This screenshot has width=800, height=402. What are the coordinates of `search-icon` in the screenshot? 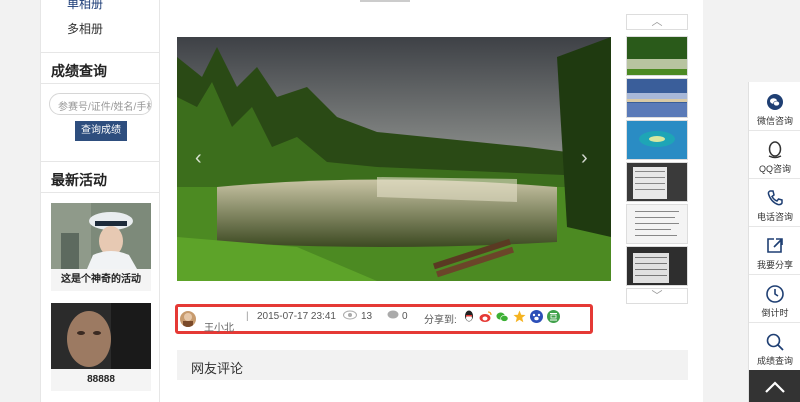 It's located at (775, 342).